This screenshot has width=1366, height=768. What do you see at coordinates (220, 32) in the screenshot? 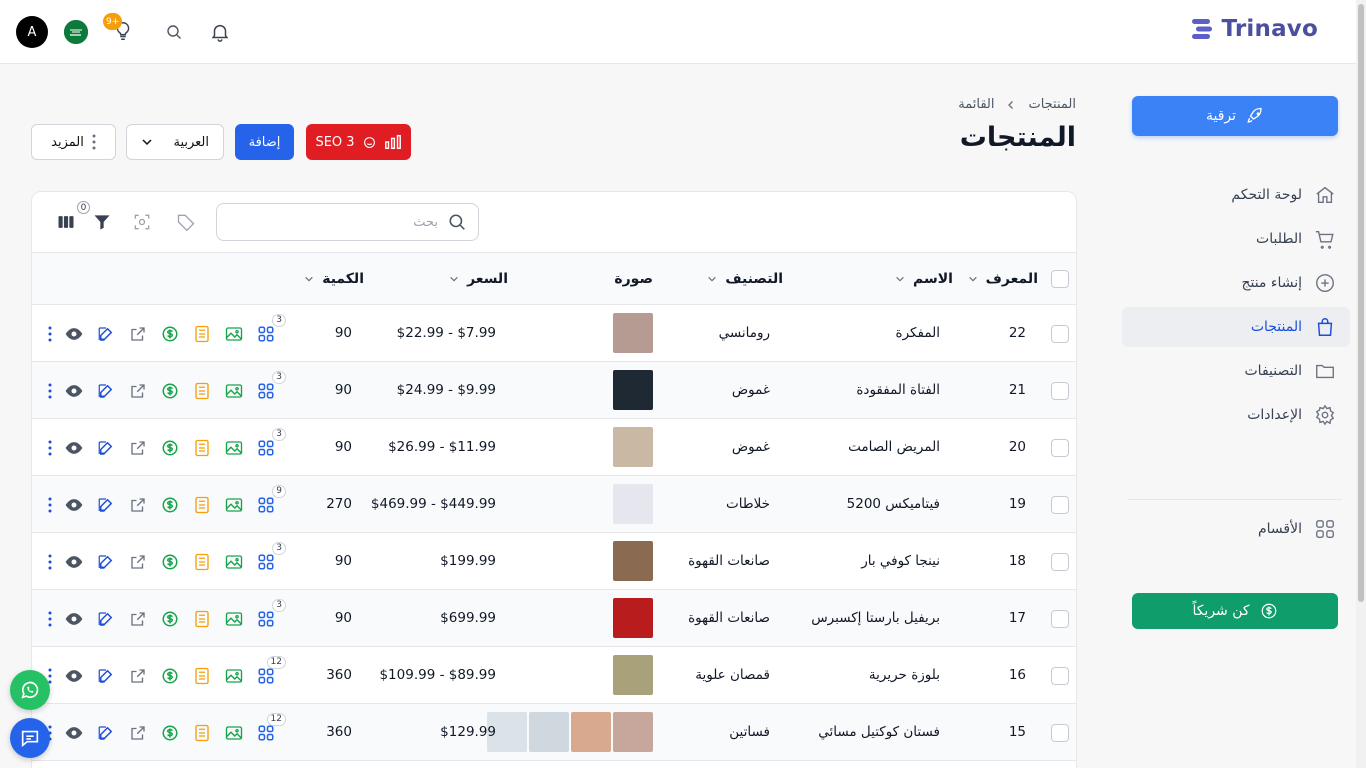
I see `bell-icon` at bounding box center [220, 32].